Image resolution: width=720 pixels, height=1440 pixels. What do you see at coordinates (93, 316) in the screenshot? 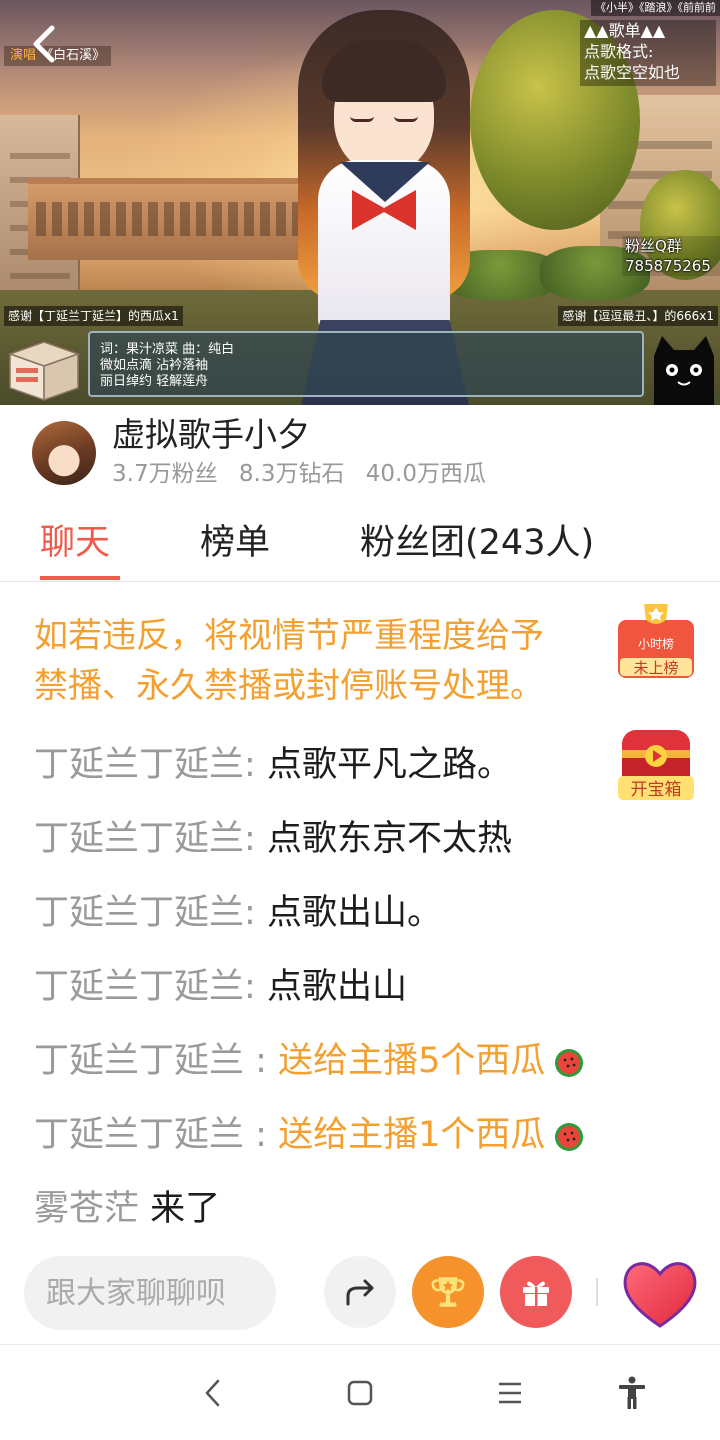
I see `gift-thanks-left: 感谢【丁延兰丁延兰】的西瓜x1` at bounding box center [93, 316].